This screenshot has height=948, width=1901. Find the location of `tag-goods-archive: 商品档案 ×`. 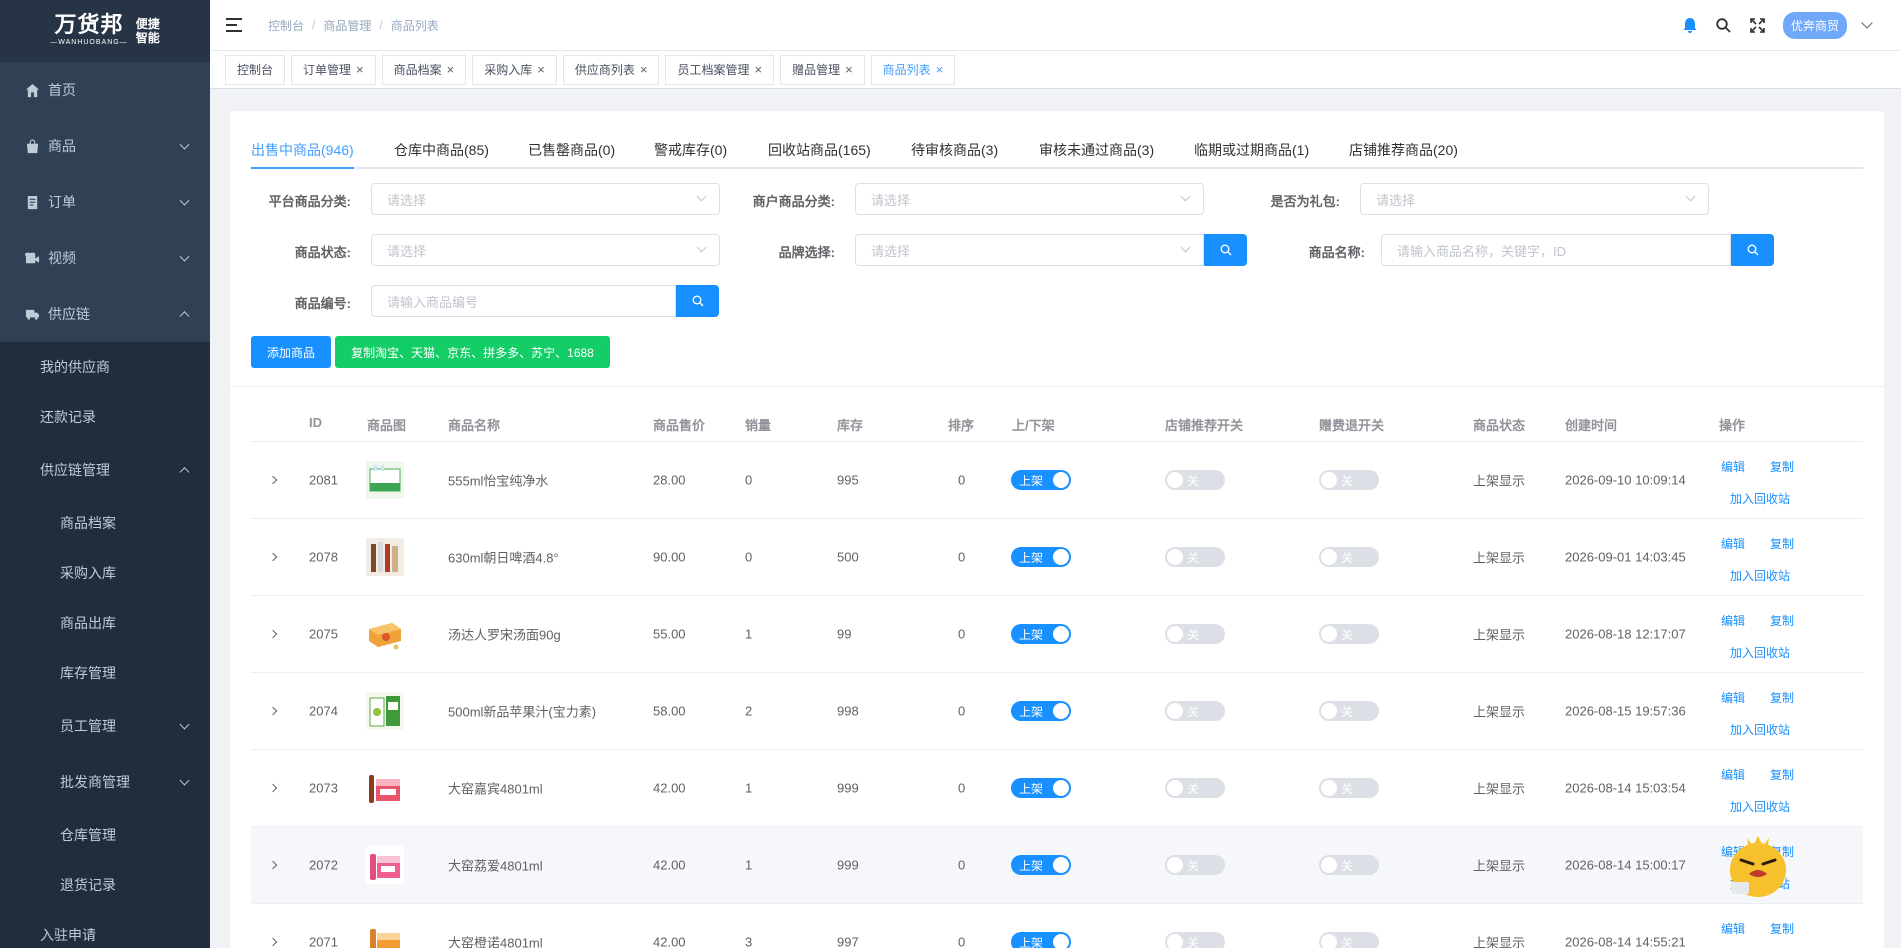

tag-goods-archive: 商品档案 × is located at coordinates (424, 69).